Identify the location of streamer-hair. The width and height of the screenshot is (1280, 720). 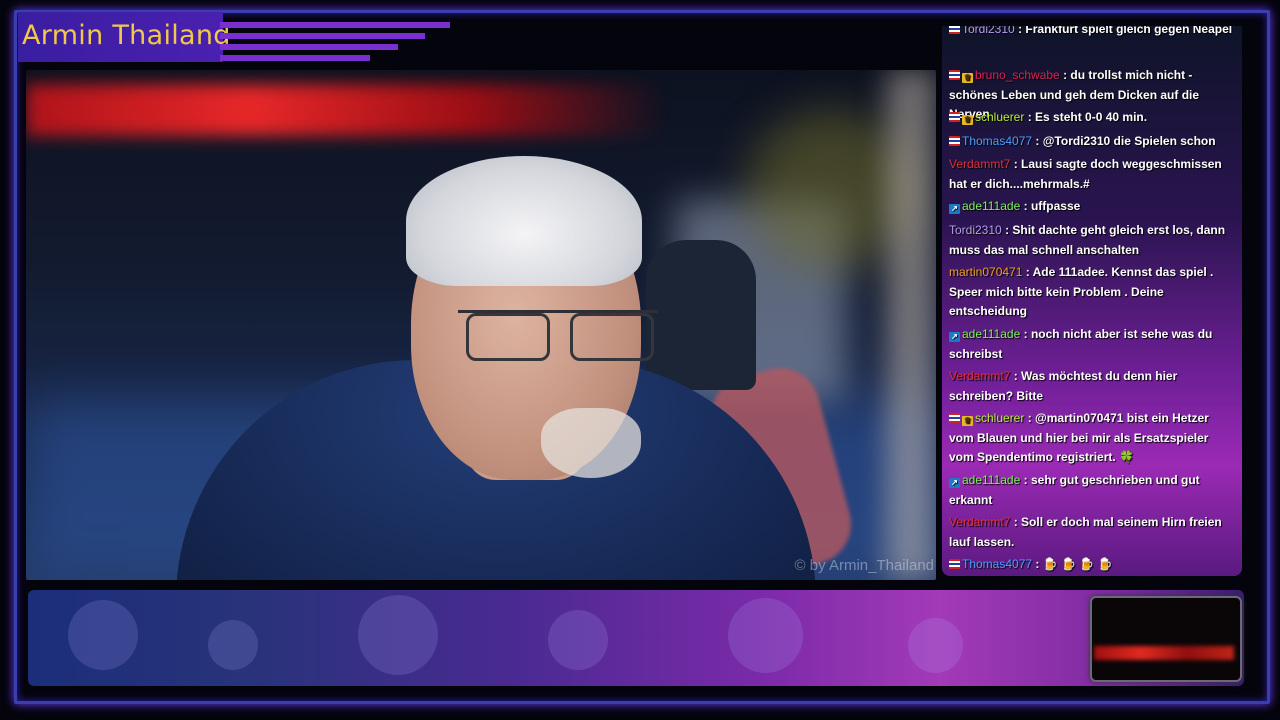
(524, 221).